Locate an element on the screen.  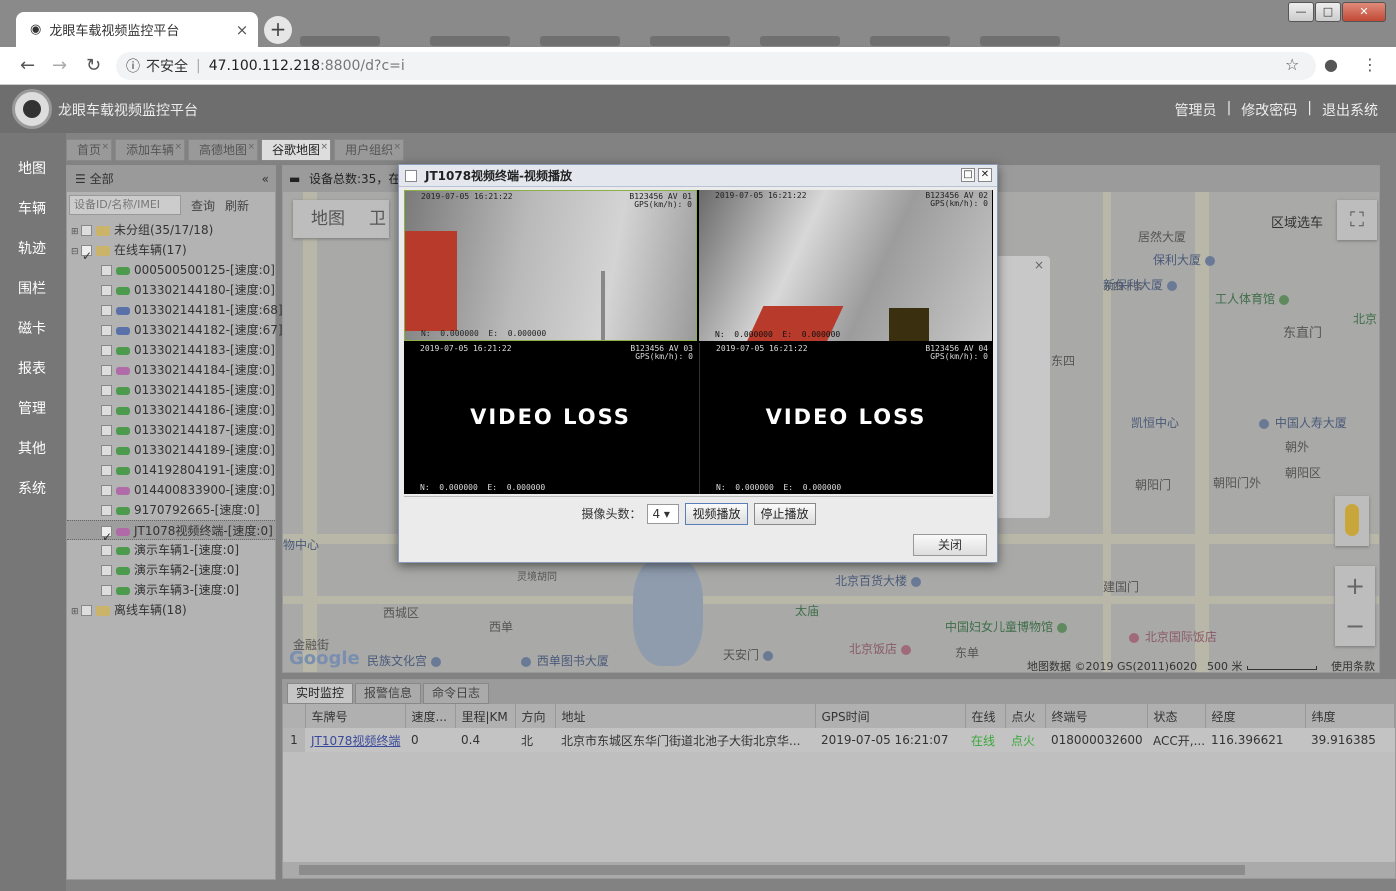
map-type-button: 地图 卫 is located at coordinates (341, 219).